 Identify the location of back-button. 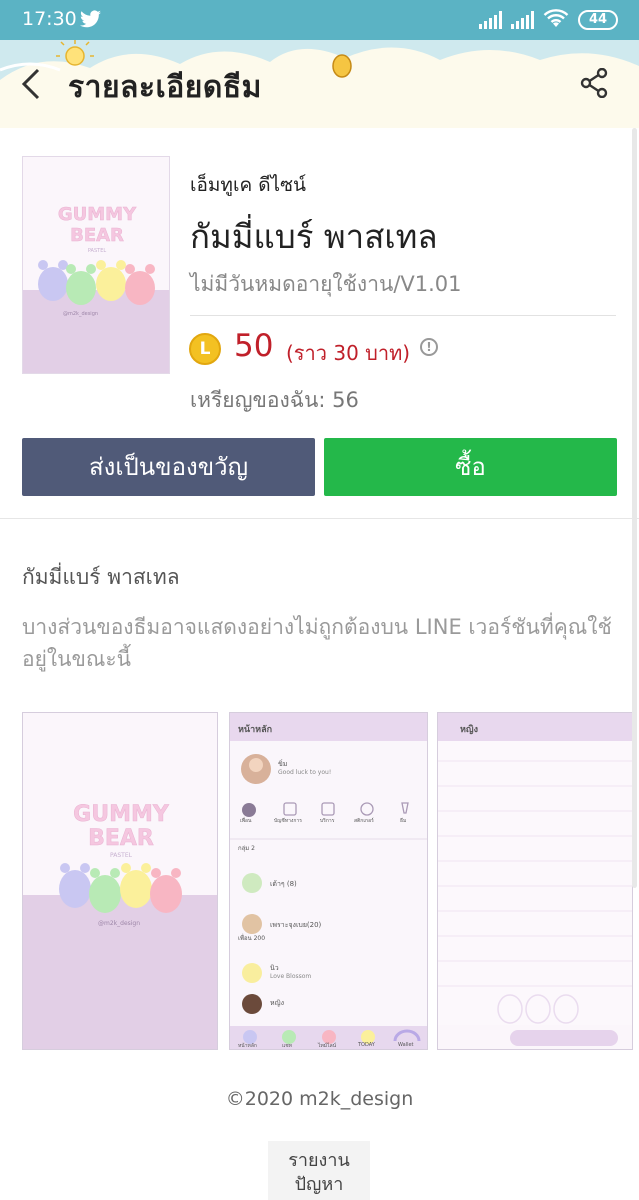
(31, 84).